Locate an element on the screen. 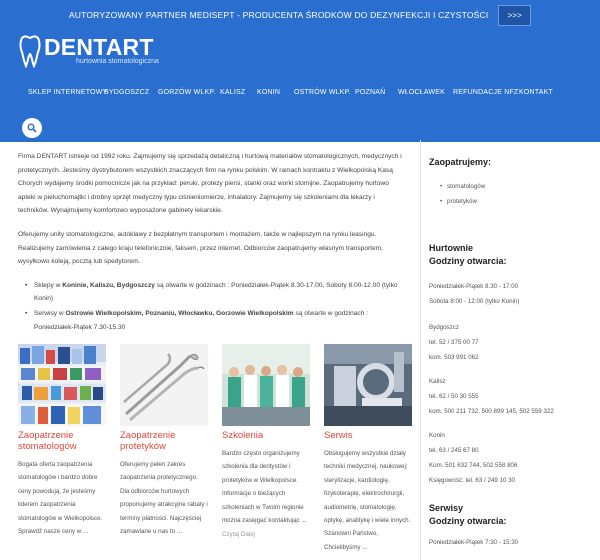 The height and width of the screenshot is (560, 600). phone-number: Kom. 501 632 744, 502 558 806 is located at coordinates (473, 465).